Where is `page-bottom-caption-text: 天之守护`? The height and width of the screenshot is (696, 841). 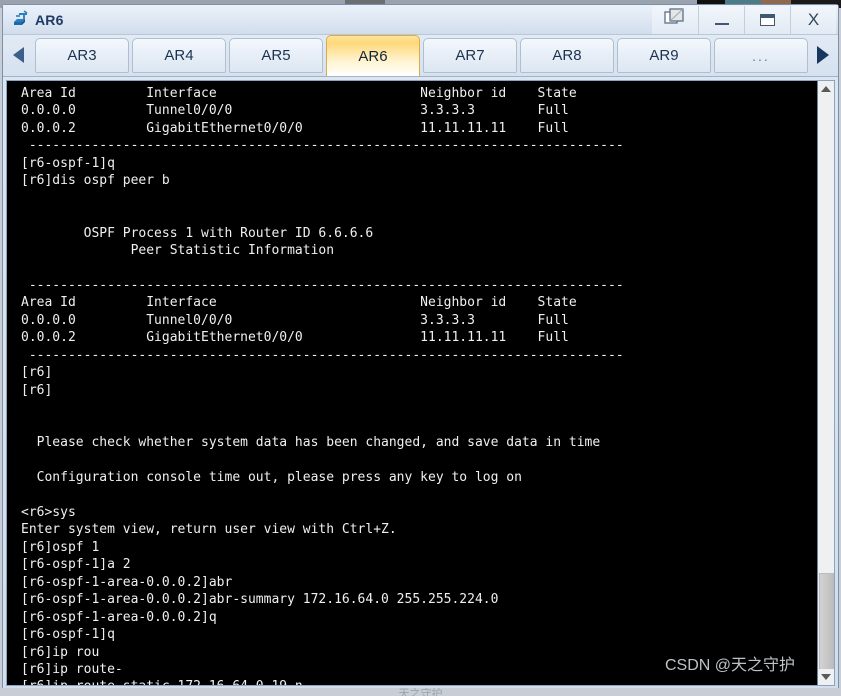 page-bottom-caption-text: 天之守护 is located at coordinates (420, 692).